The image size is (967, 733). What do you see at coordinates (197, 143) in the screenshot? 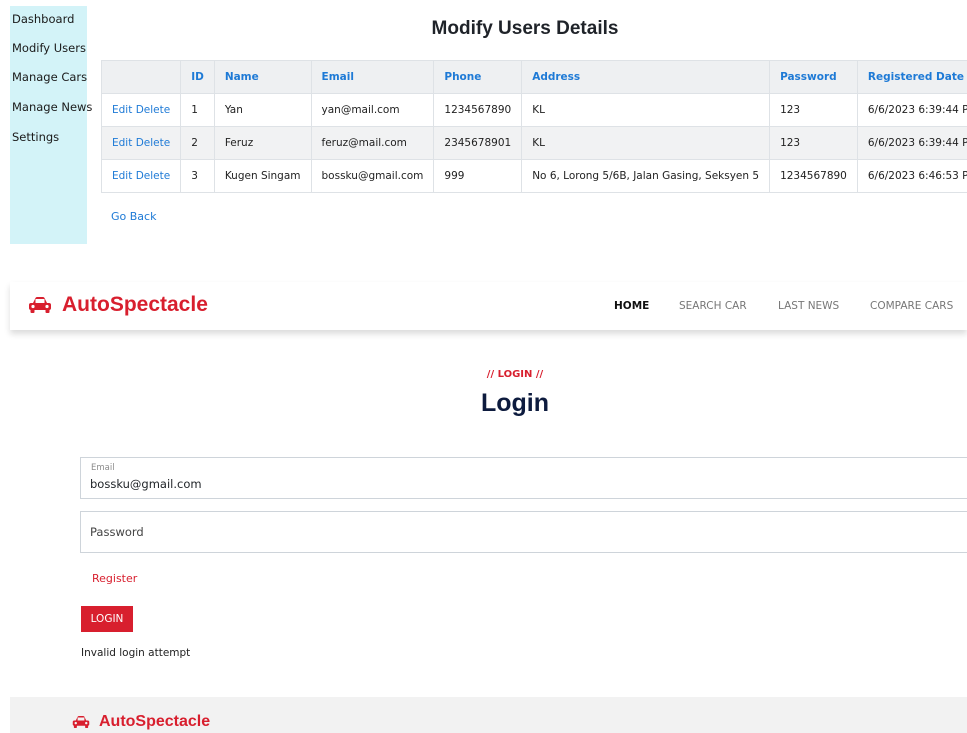
I see `cell-id: 2` at bounding box center [197, 143].